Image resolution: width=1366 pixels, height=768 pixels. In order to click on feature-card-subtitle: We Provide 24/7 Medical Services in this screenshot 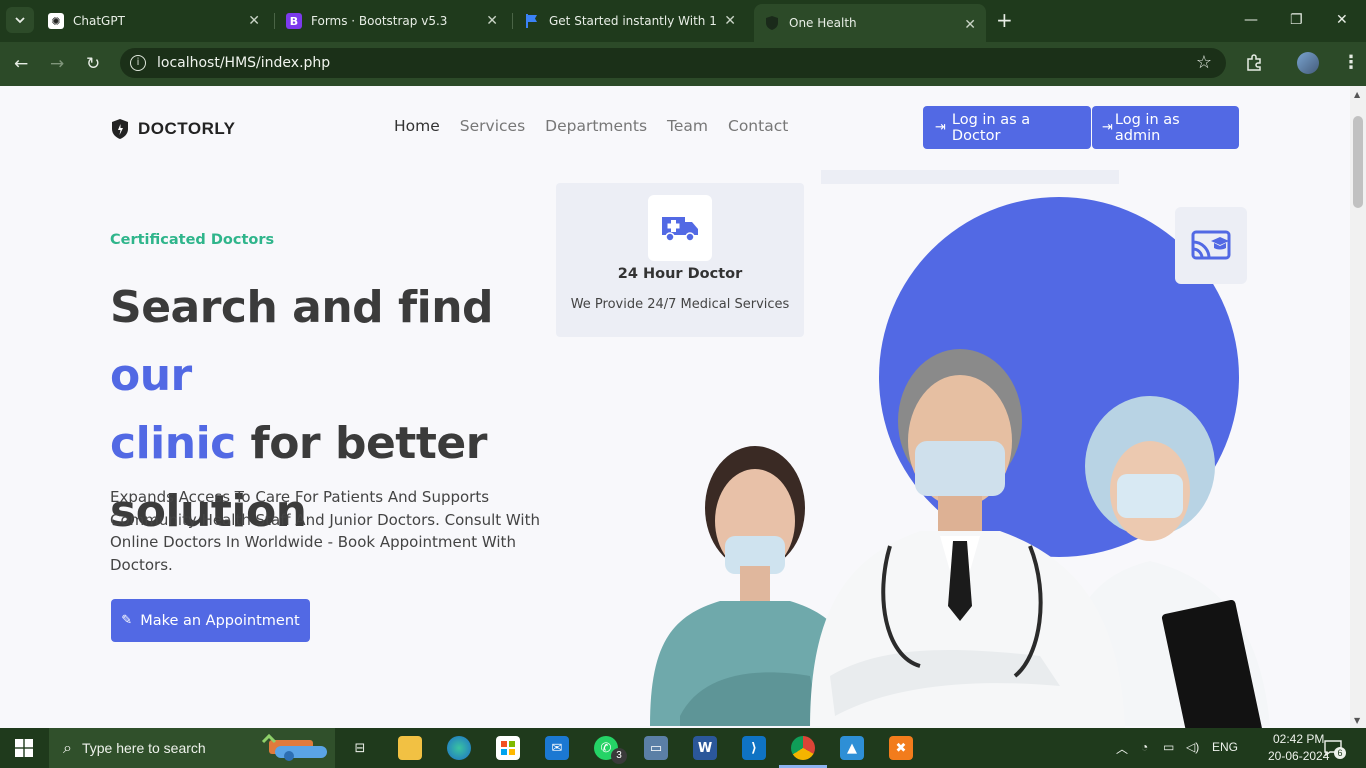, I will do `click(680, 304)`.